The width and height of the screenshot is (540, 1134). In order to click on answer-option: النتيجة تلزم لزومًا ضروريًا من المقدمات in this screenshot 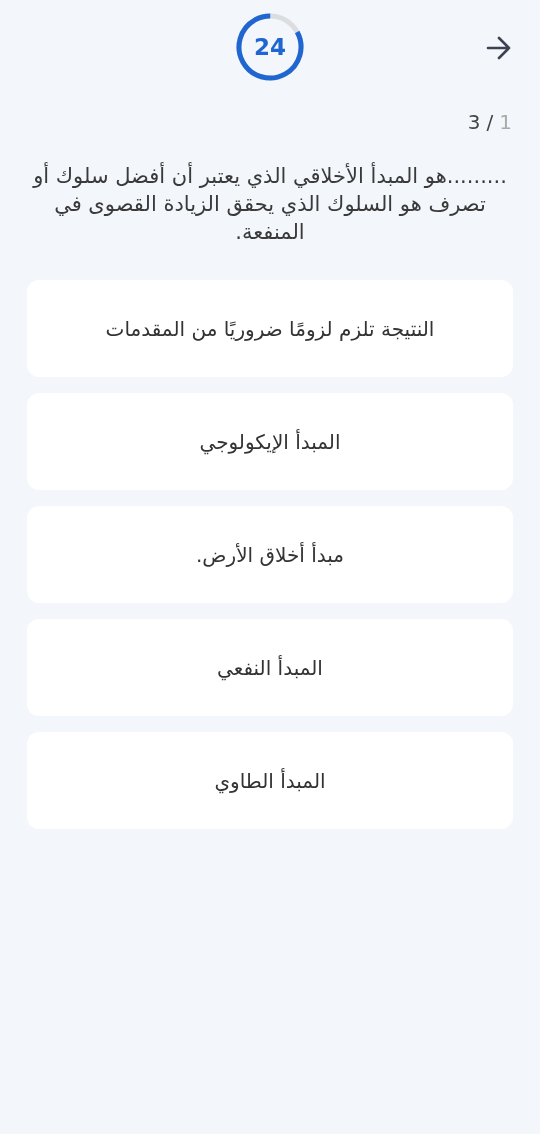, I will do `click(270, 328)`.